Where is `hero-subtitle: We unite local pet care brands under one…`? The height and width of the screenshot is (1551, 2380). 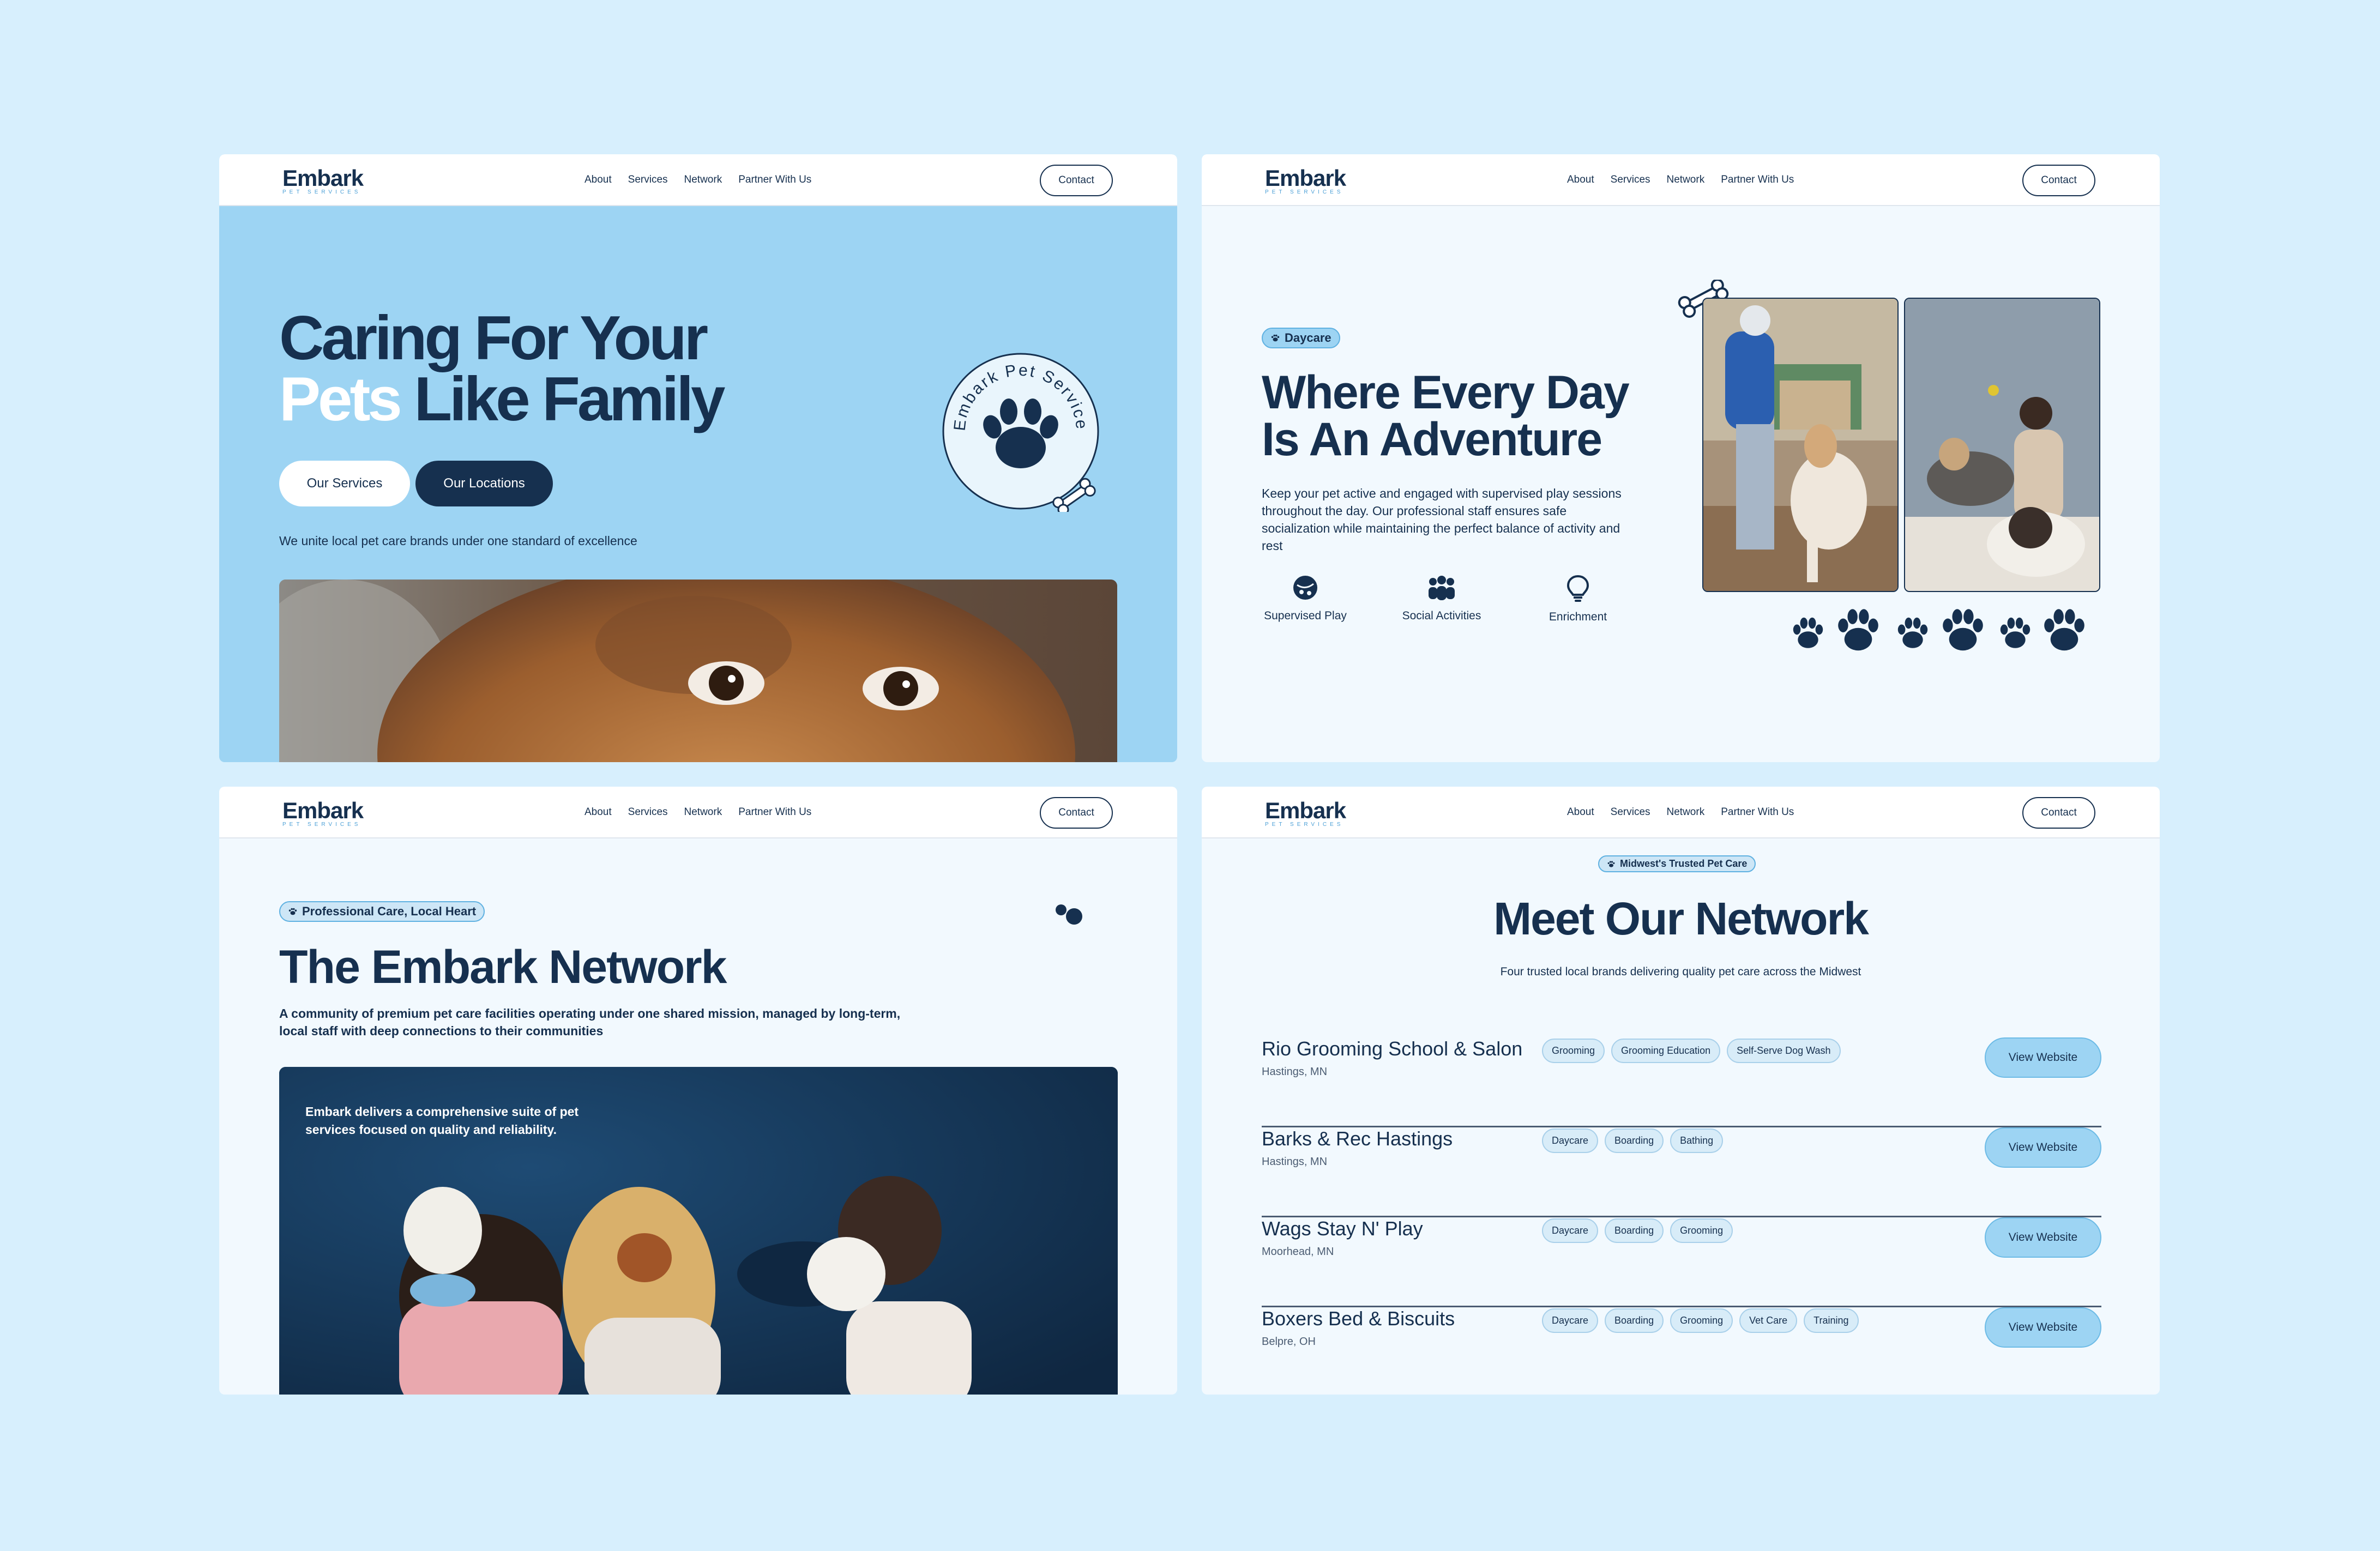
hero-subtitle: We unite local pet care brands under one… is located at coordinates (458, 541).